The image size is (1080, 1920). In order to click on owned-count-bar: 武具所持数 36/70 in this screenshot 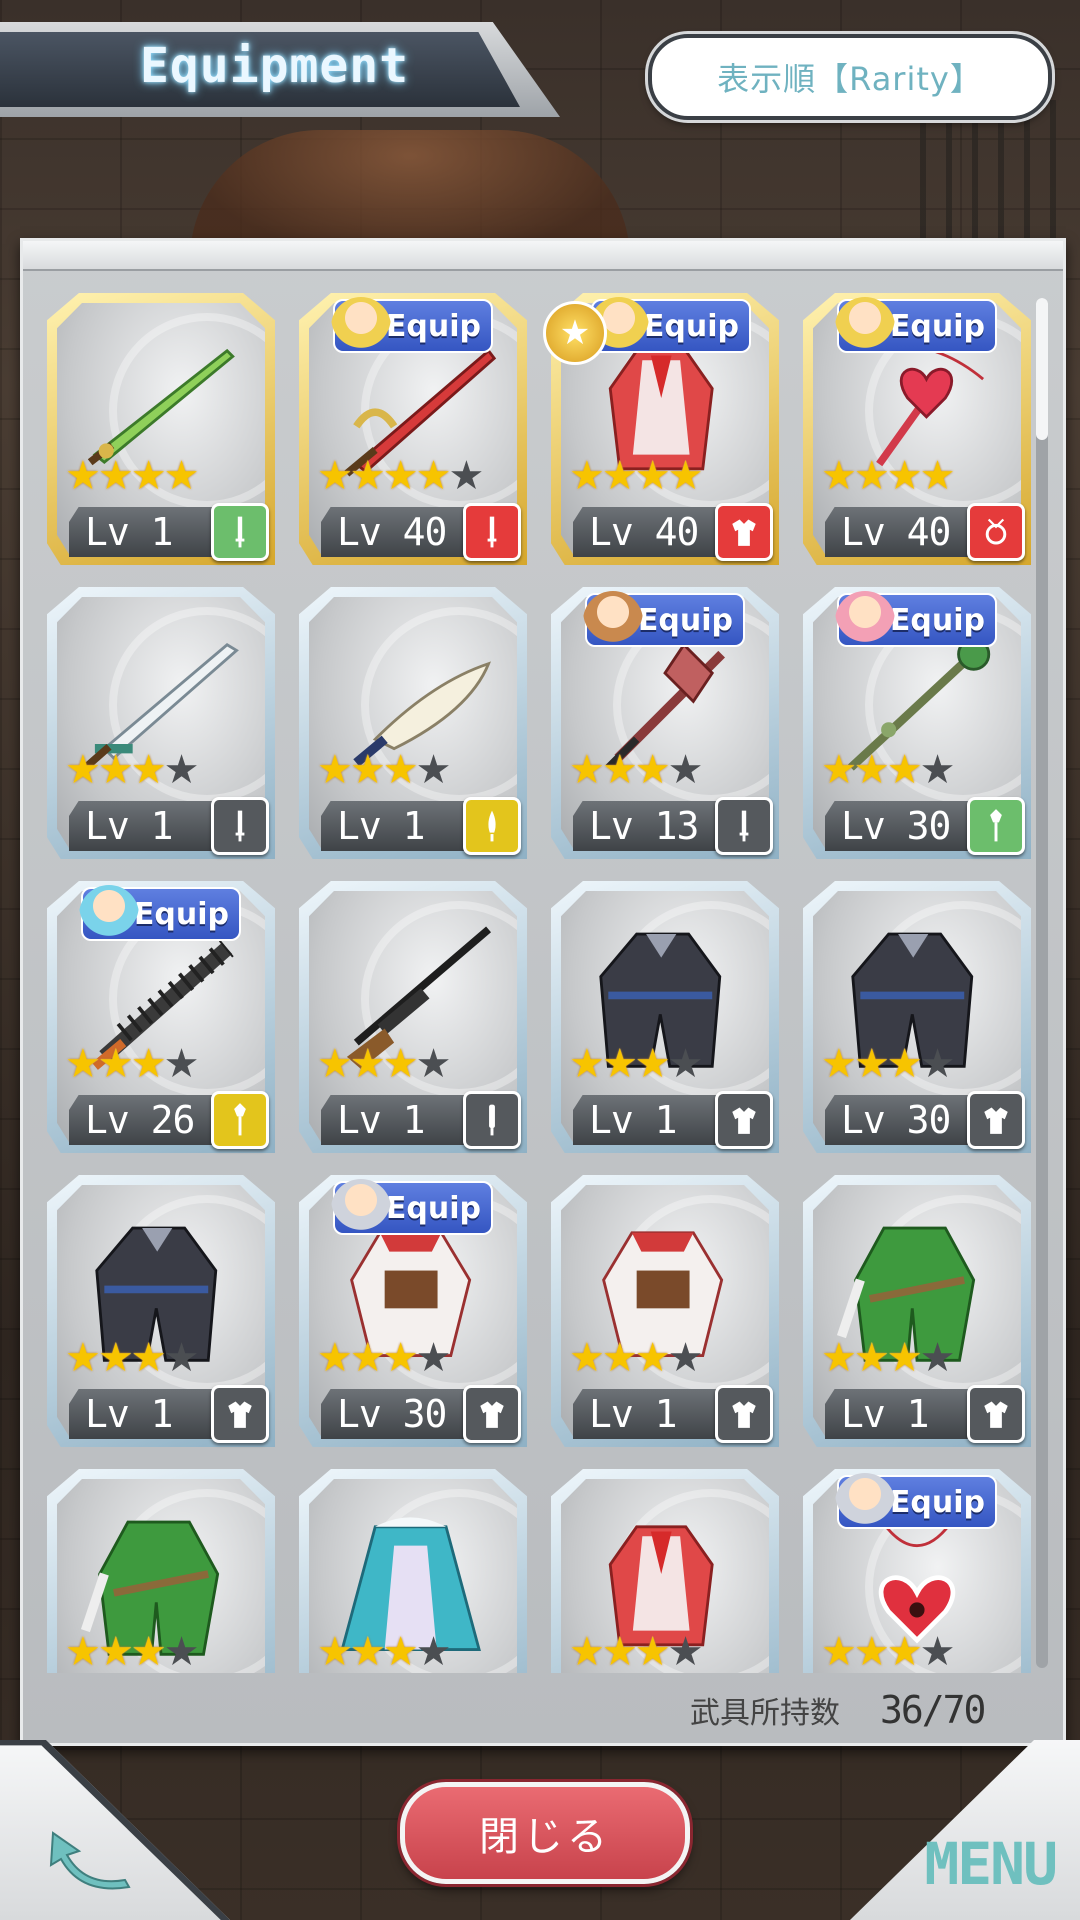, I will do `click(870, 1710)`.